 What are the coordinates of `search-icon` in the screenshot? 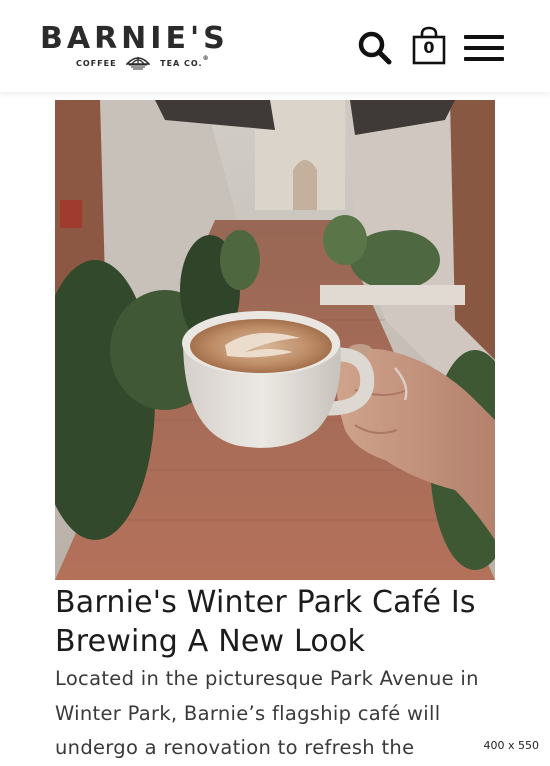 It's located at (375, 48).